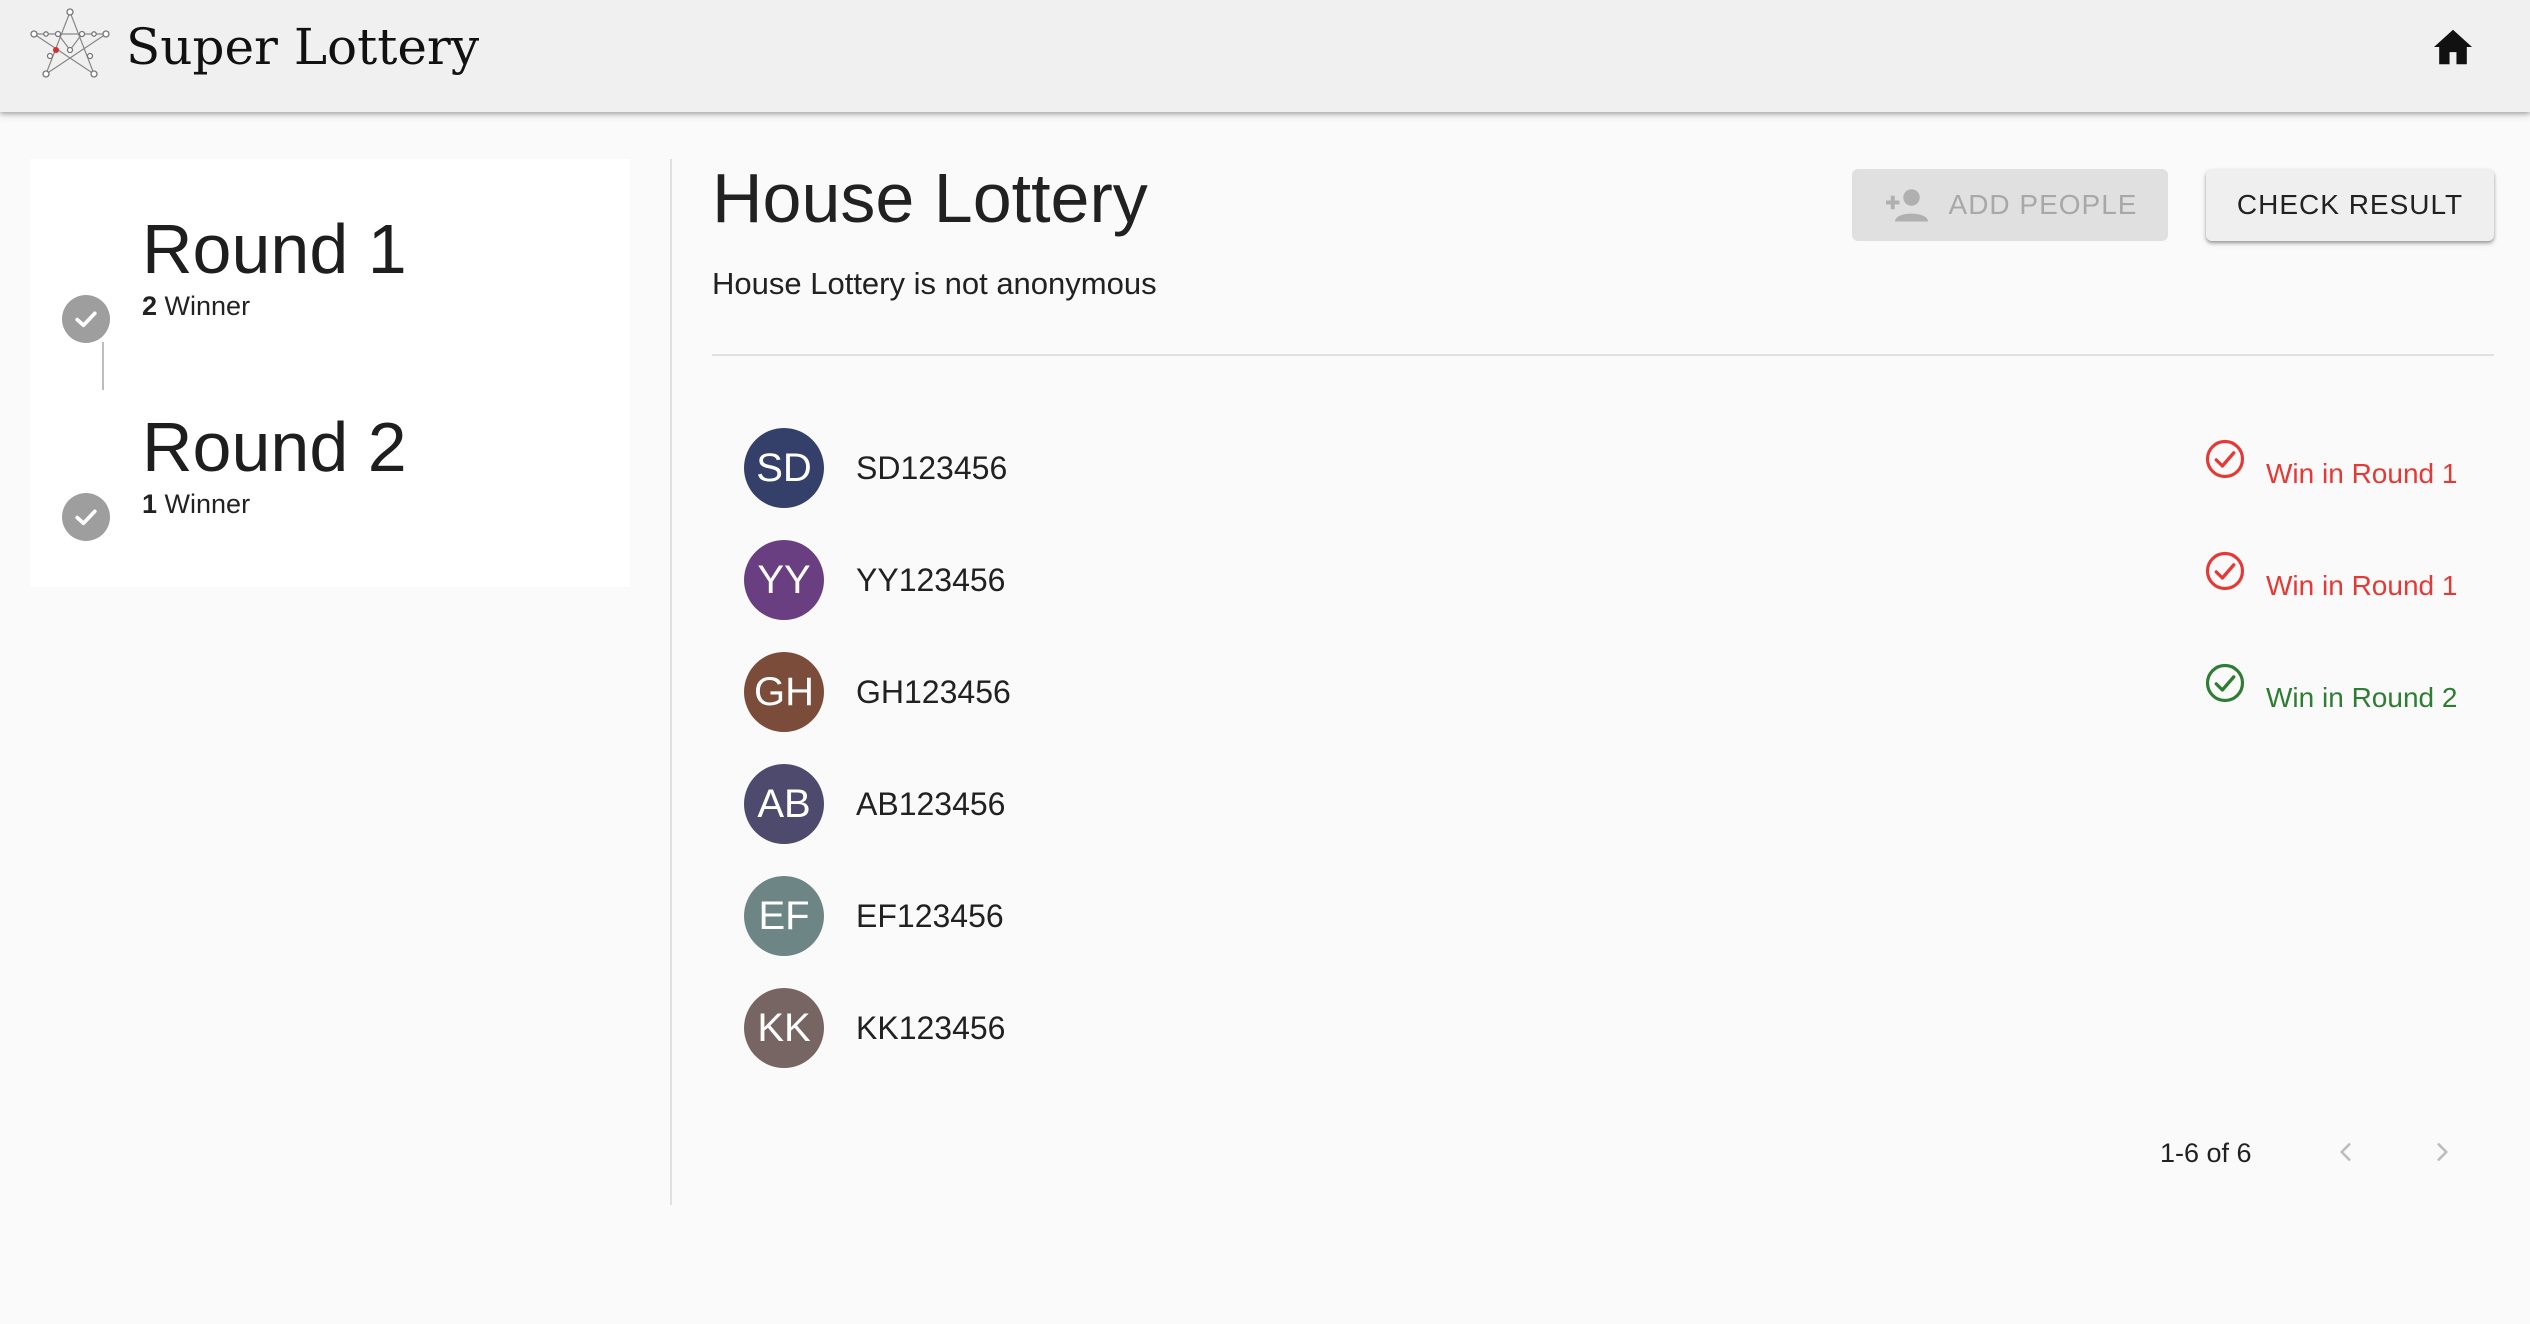 This screenshot has width=2530, height=1324. I want to click on person-row: KK KK123456, so click(1603, 1028).